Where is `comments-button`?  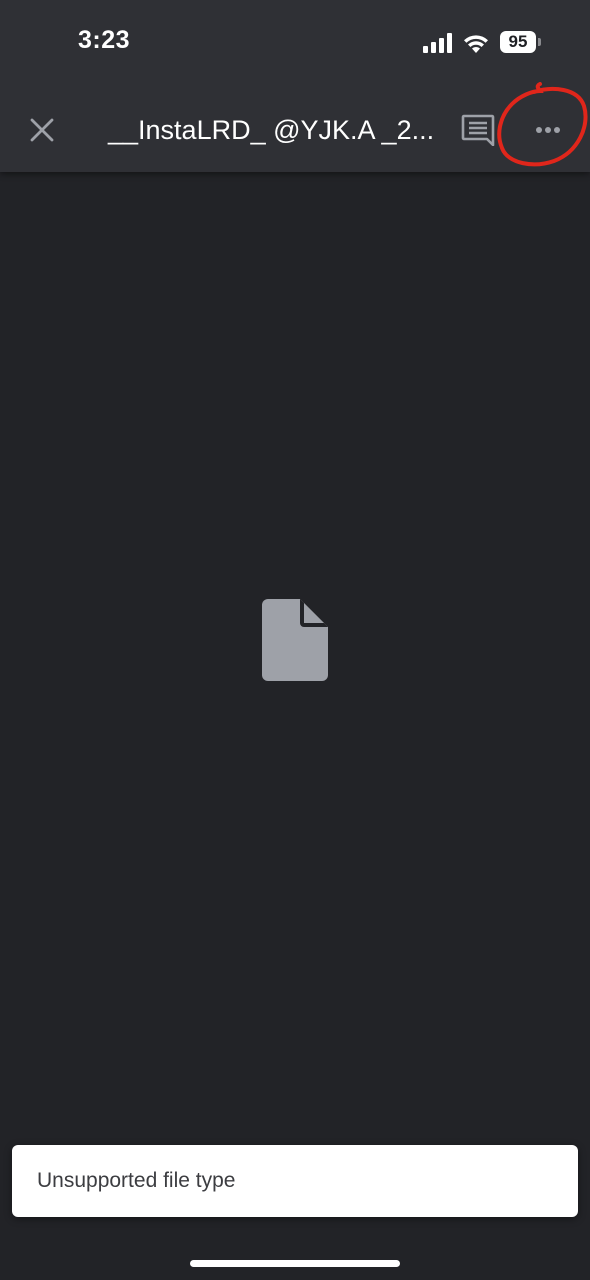 comments-button is located at coordinates (478, 130).